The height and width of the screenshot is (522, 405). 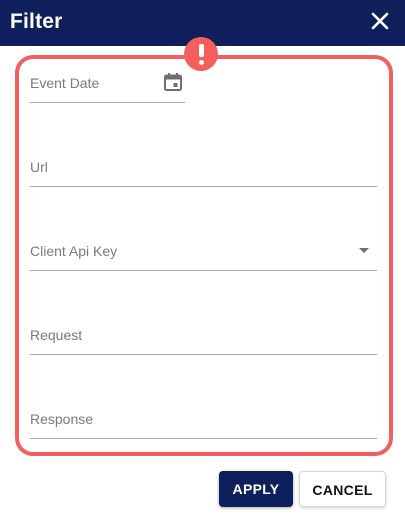 I want to click on apply-button: APPLY, so click(x=256, y=489).